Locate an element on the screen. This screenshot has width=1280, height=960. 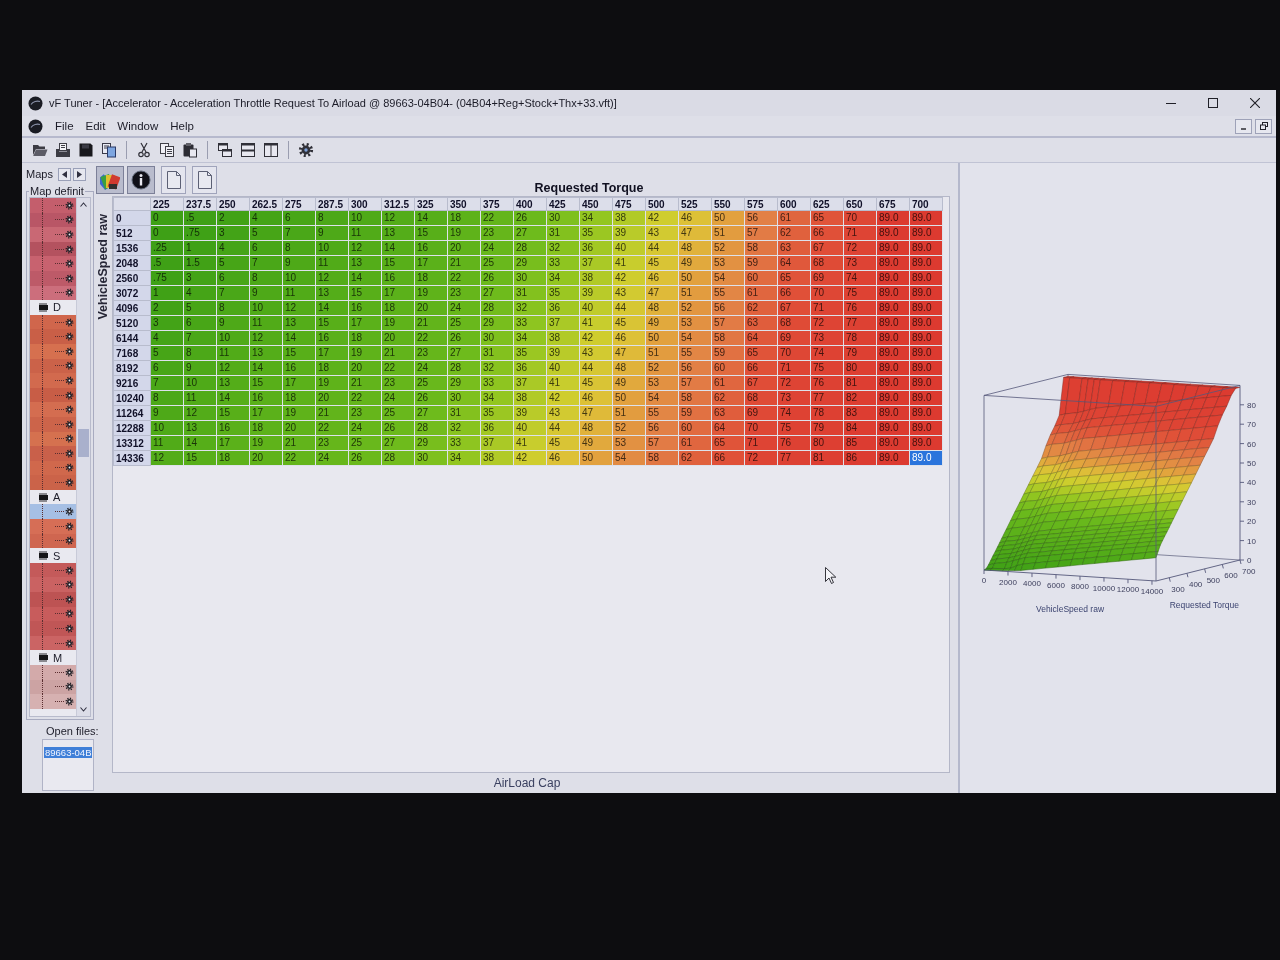
column-header: 575 is located at coordinates (761, 204).